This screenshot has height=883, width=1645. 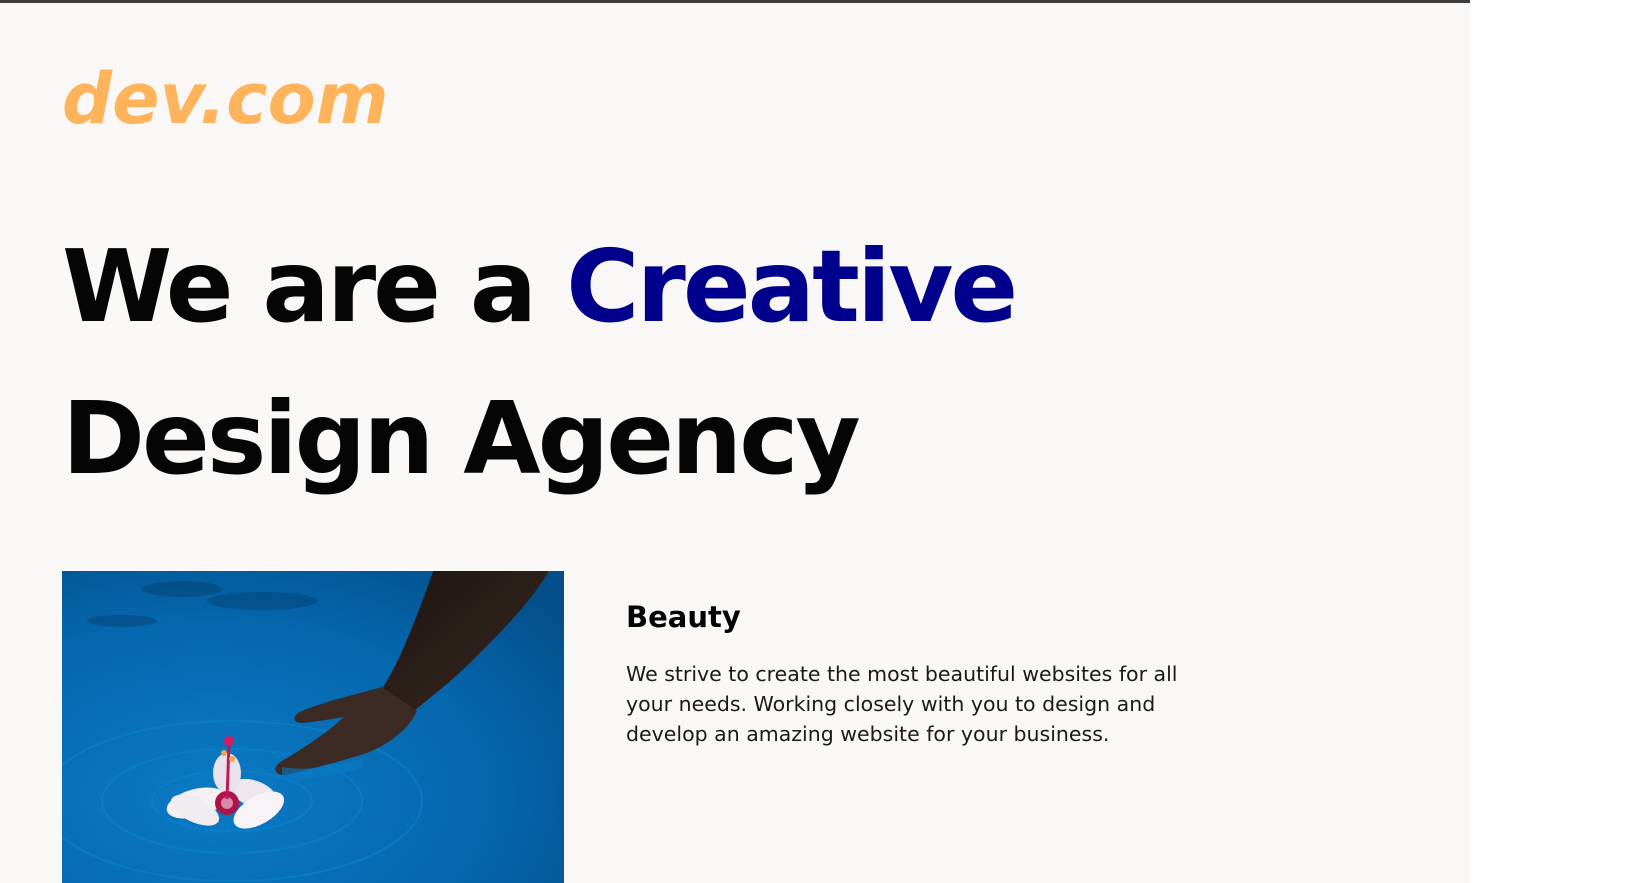 I want to click on feature-image-drawing, so click(x=313, y=727).